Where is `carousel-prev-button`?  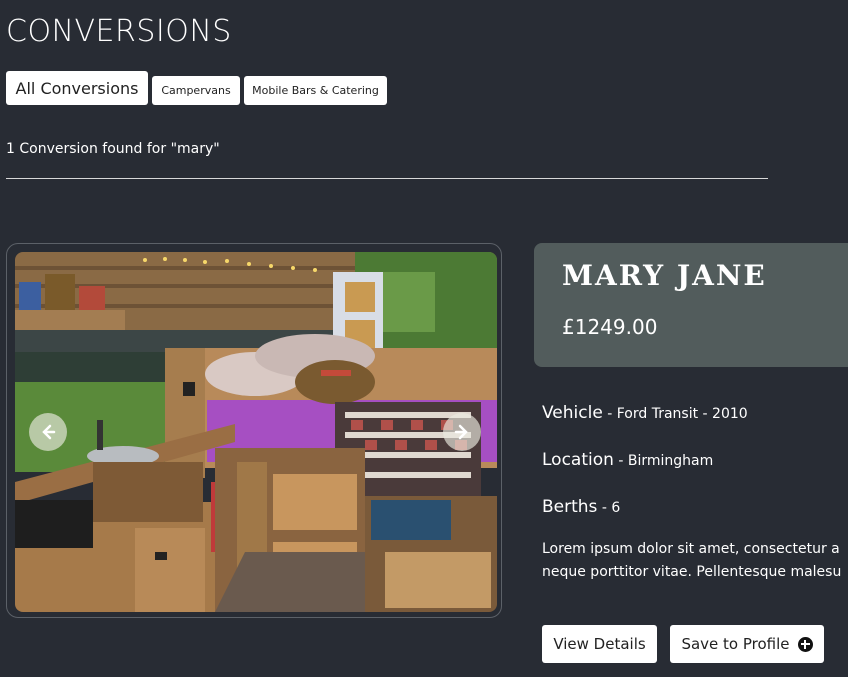
carousel-prev-button is located at coordinates (48, 432).